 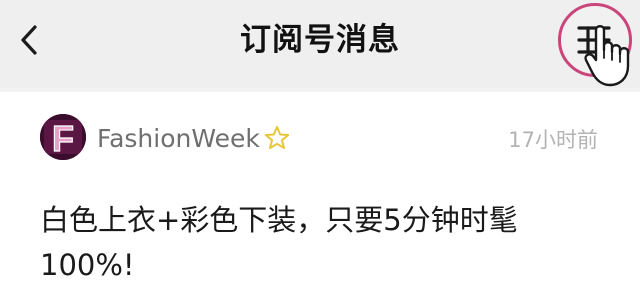 I want to click on account-name: FashionWeek, so click(x=178, y=139).